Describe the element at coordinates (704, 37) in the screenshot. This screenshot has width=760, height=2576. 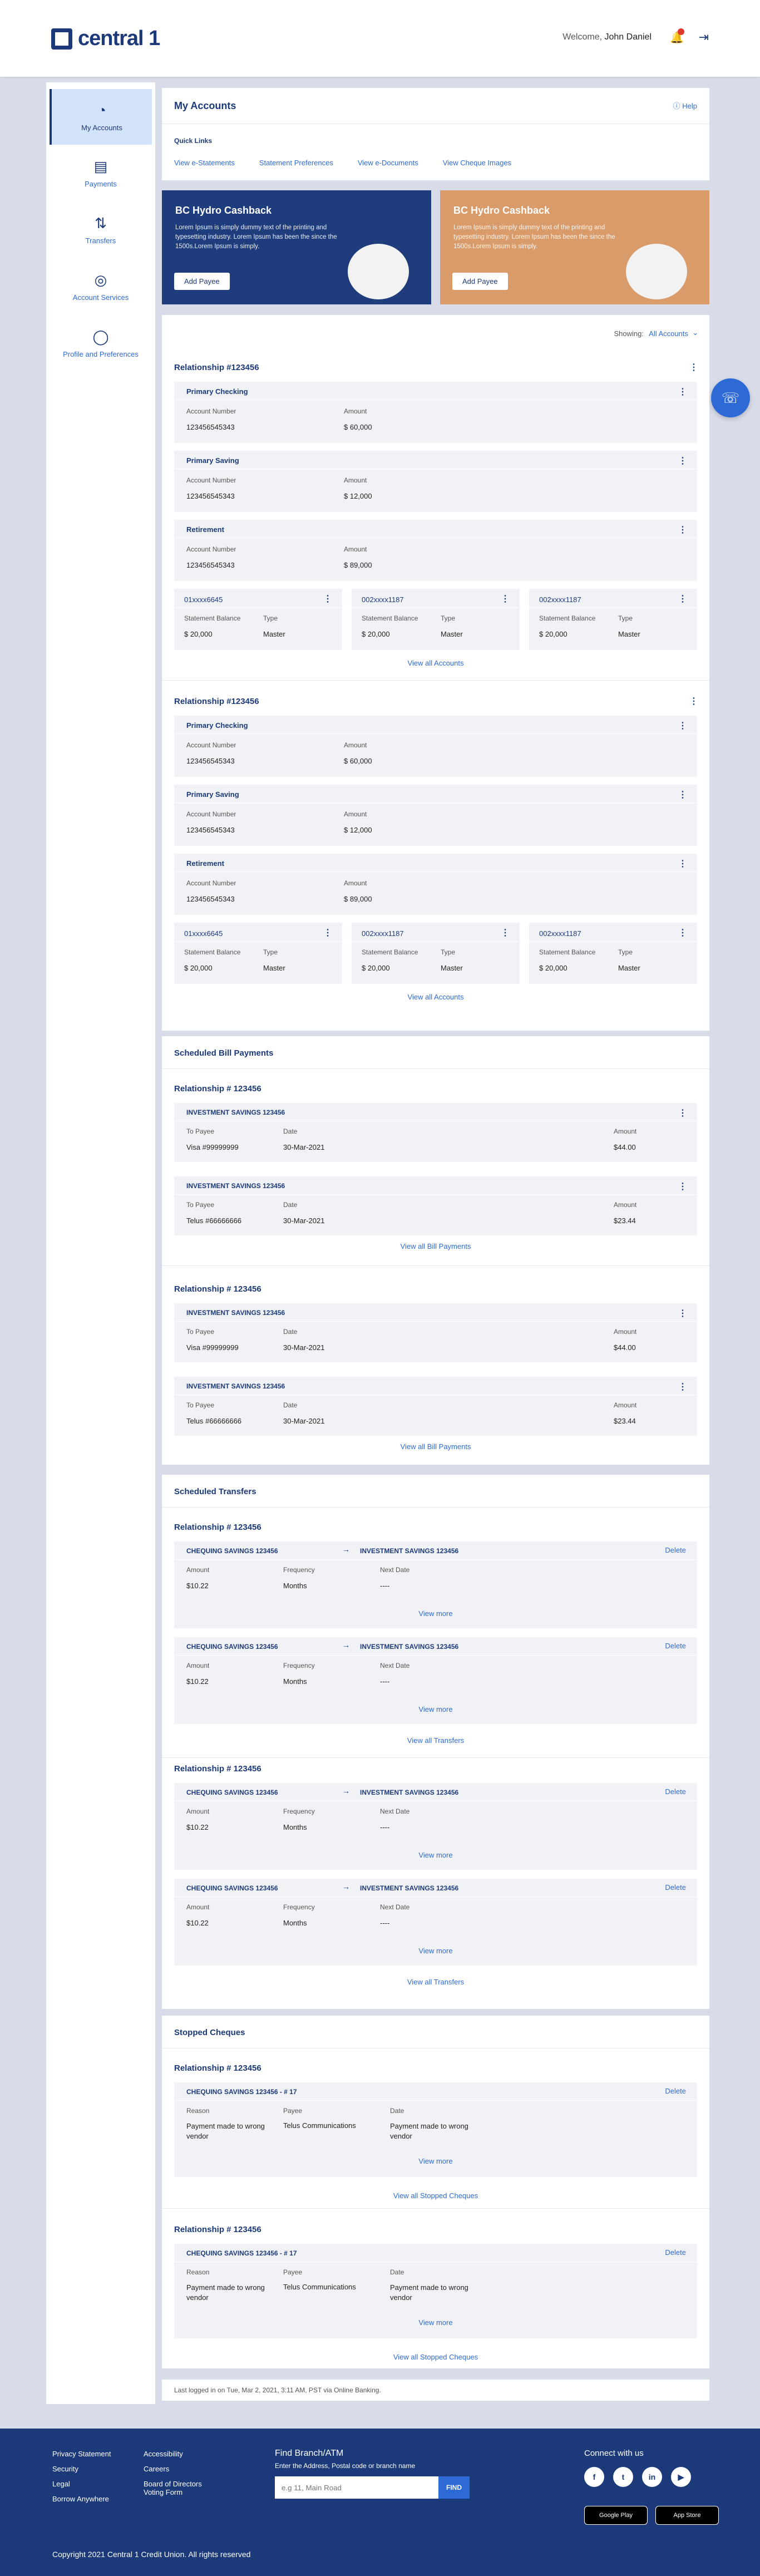
I see `logout-icon: ⇥` at that location.